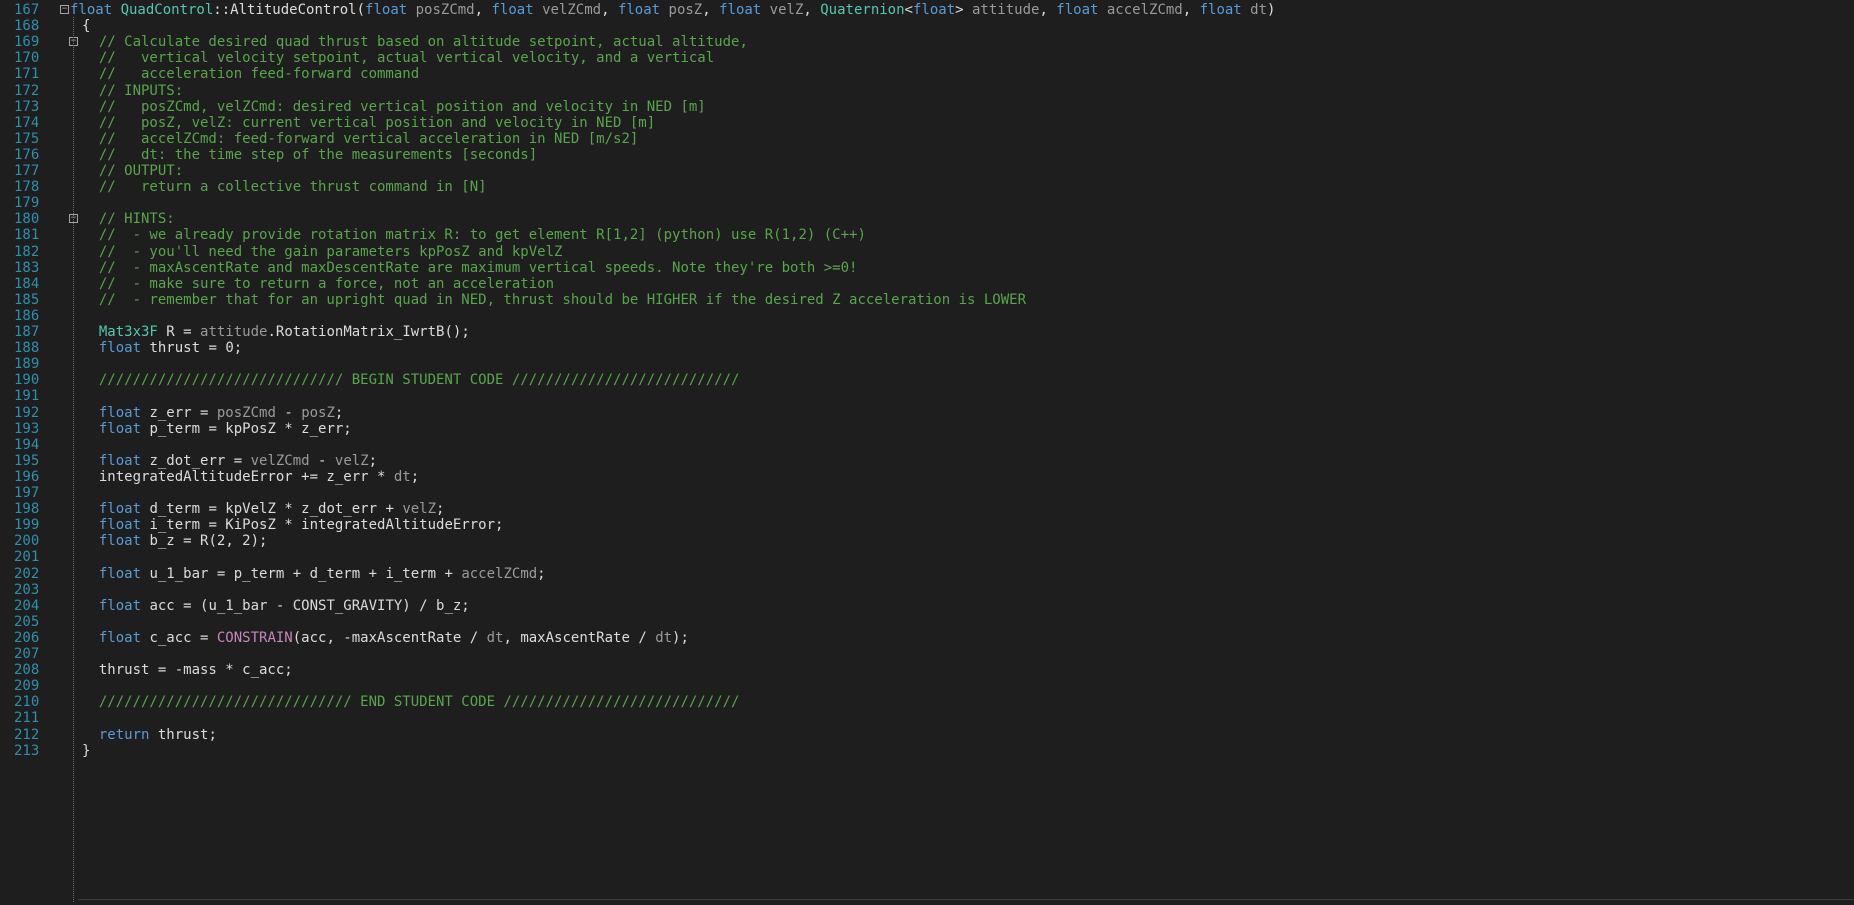  What do you see at coordinates (445, 10) in the screenshot?
I see `token-param: posZCmd` at bounding box center [445, 10].